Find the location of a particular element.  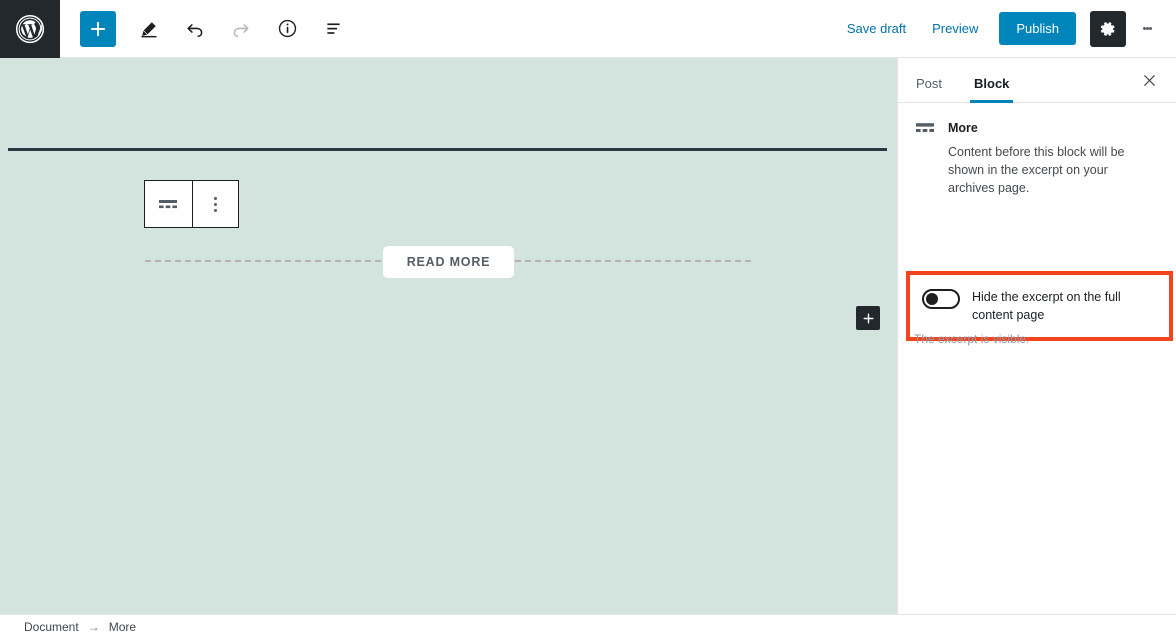

close-x-icon is located at coordinates (1149, 80).